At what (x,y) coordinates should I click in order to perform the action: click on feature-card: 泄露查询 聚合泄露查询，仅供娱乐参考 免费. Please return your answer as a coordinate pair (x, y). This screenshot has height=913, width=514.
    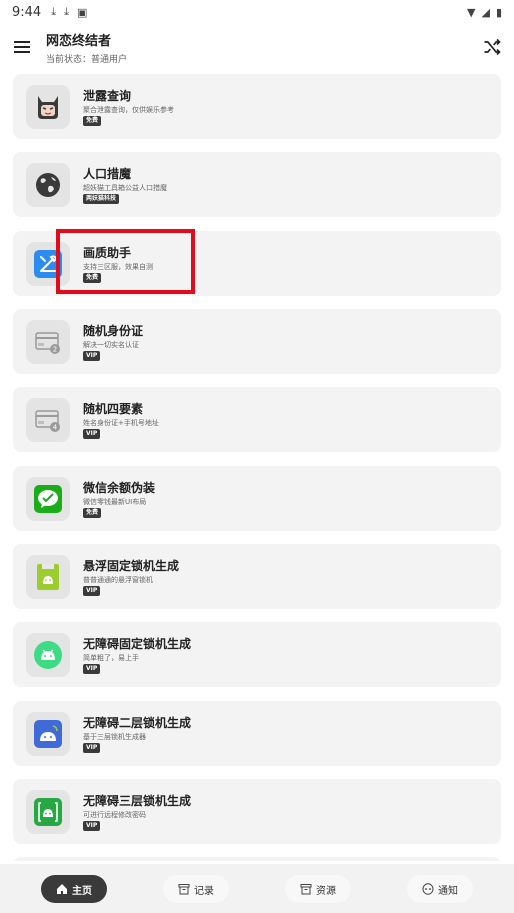
    Looking at the image, I should click on (257, 106).